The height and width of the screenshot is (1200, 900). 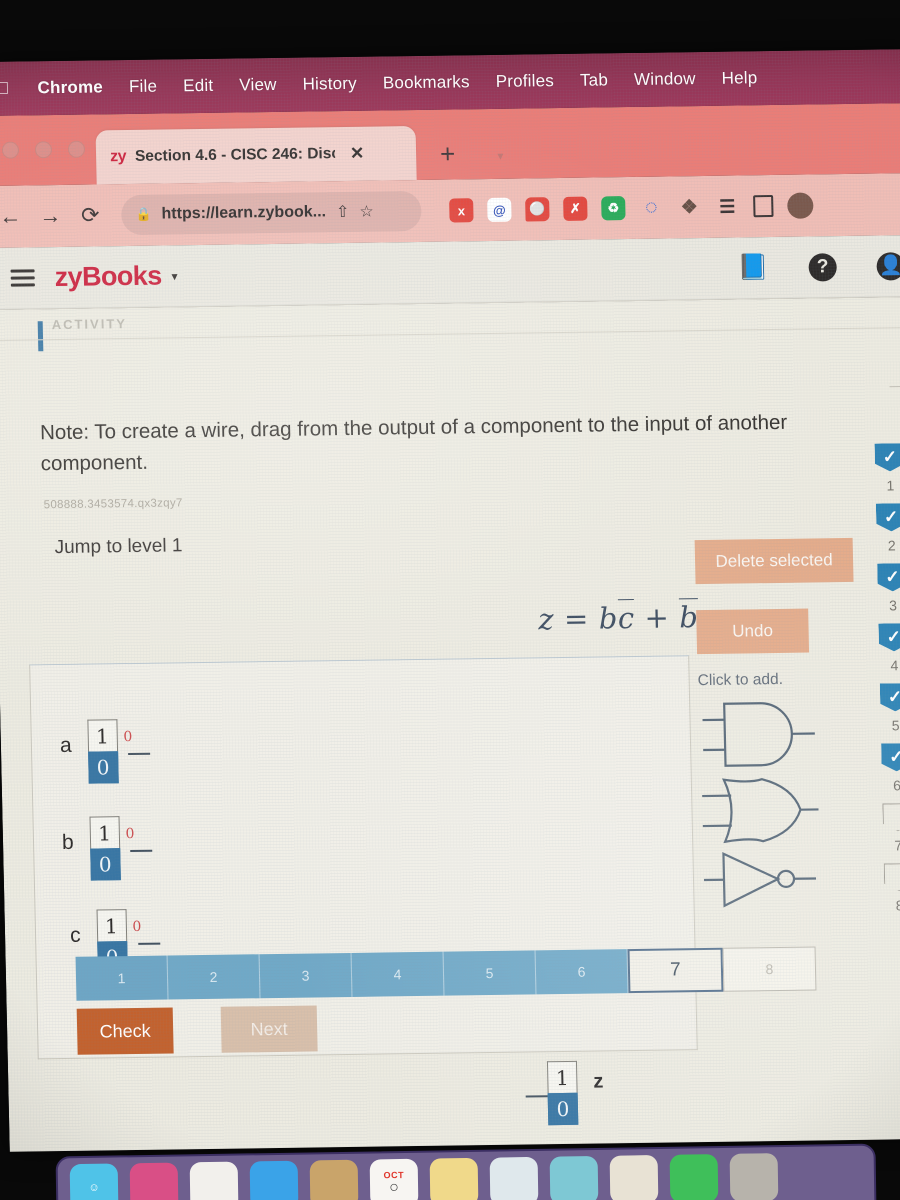 I want to click on level-slot-4: ✓ 4, so click(x=889, y=648).